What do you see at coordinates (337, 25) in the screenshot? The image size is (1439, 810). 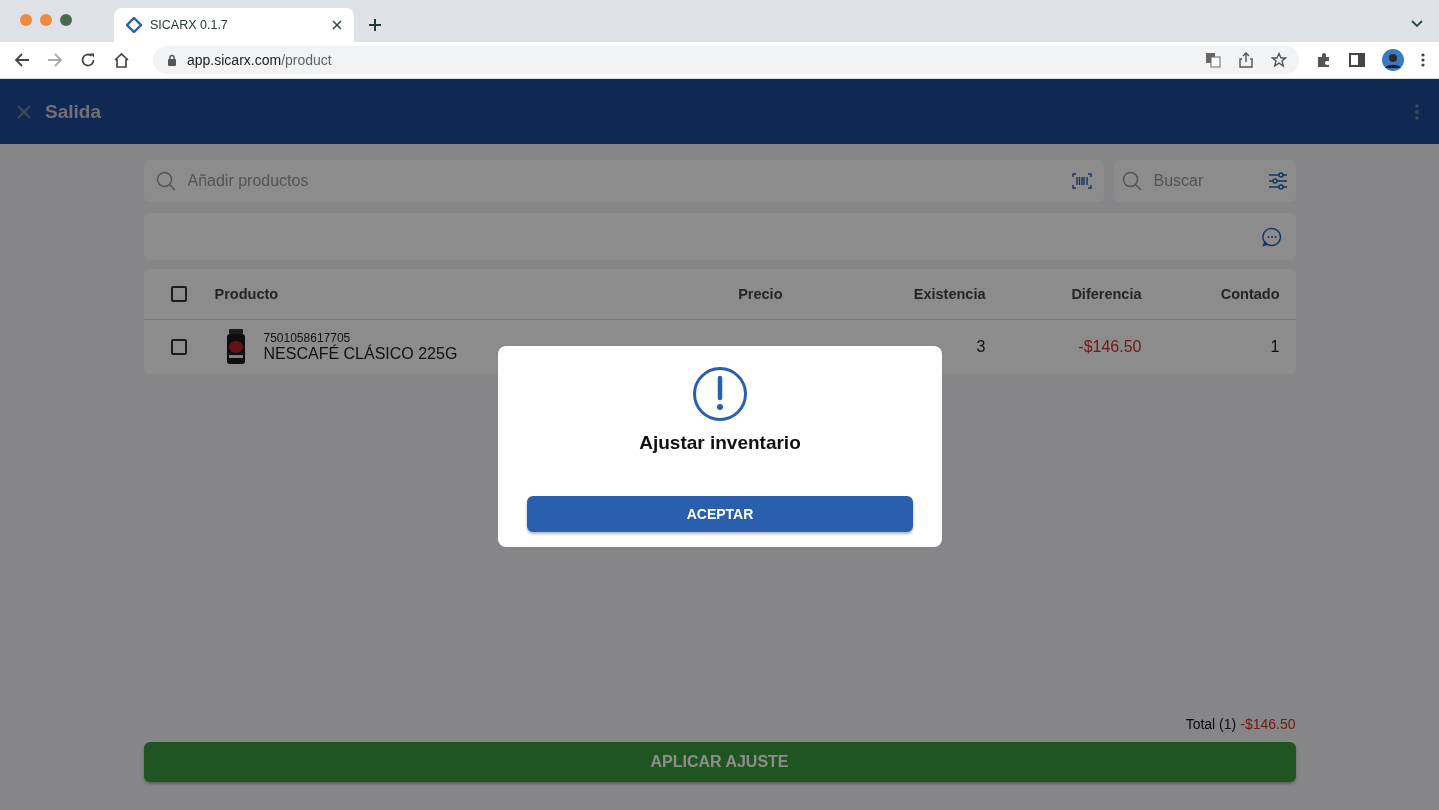 I see `close-icon` at bounding box center [337, 25].